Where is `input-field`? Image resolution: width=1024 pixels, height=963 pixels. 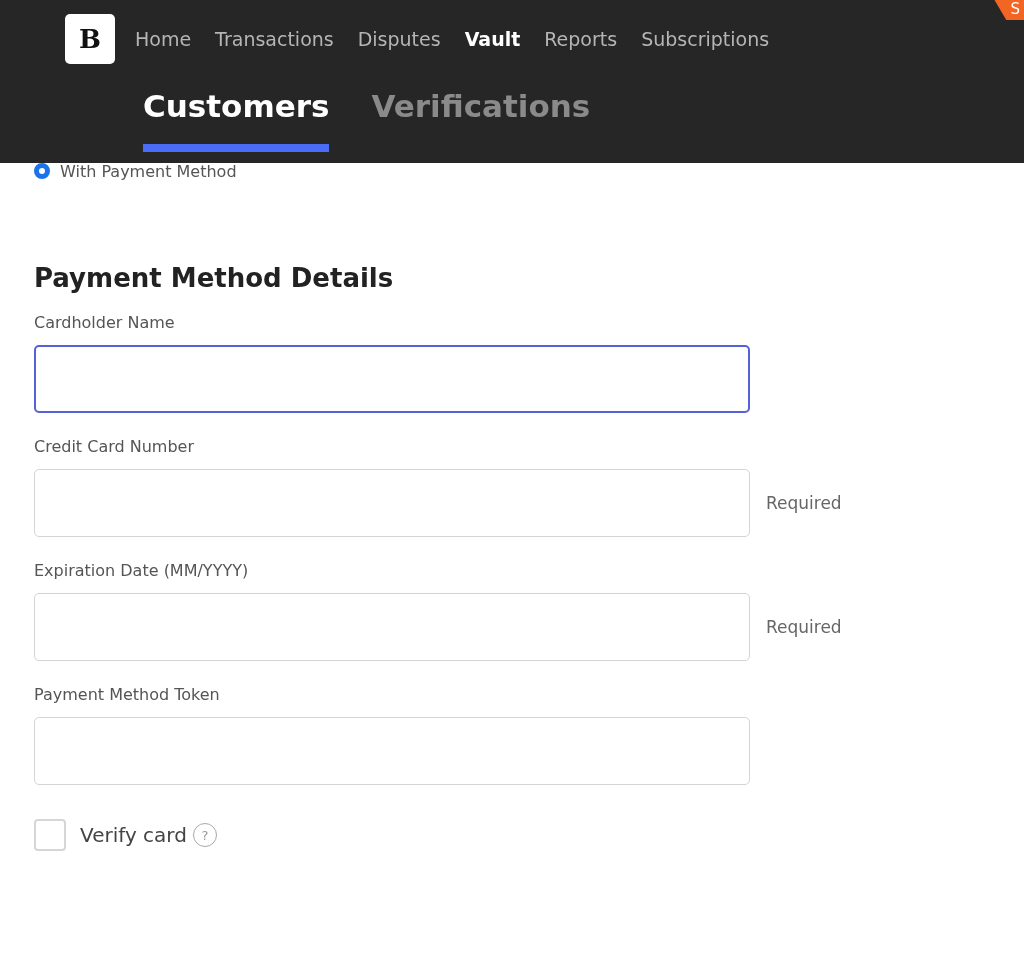
input-field is located at coordinates (392, 379).